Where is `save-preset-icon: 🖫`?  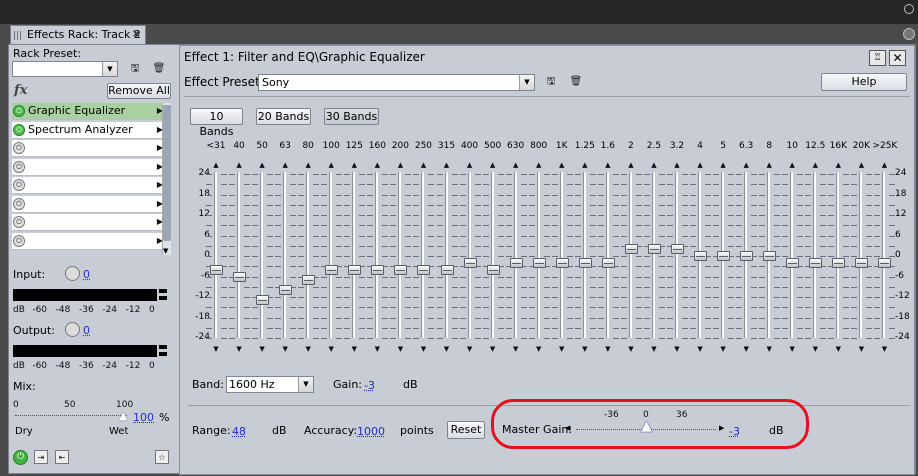
save-preset-icon: 🖫 is located at coordinates (135, 69).